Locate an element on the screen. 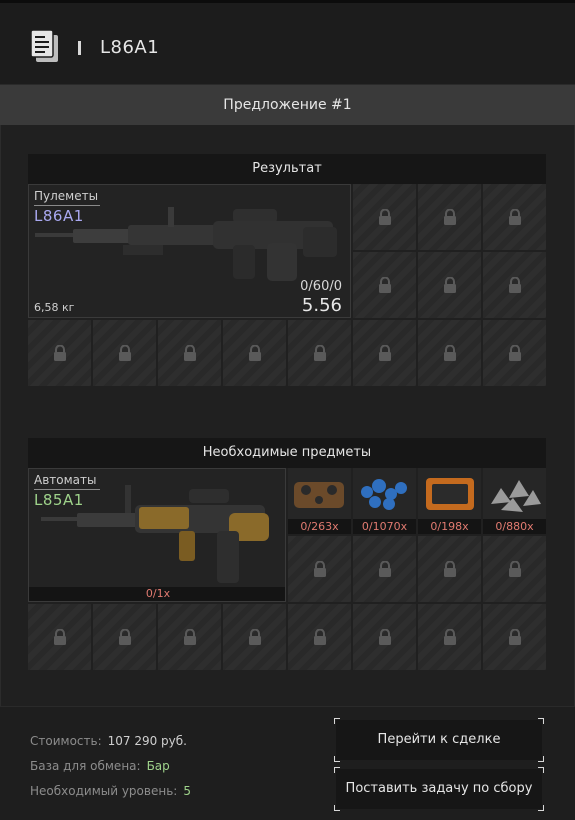 The height and width of the screenshot is (820, 575). base-row: База для обмена: Бар is located at coordinates (100, 766).